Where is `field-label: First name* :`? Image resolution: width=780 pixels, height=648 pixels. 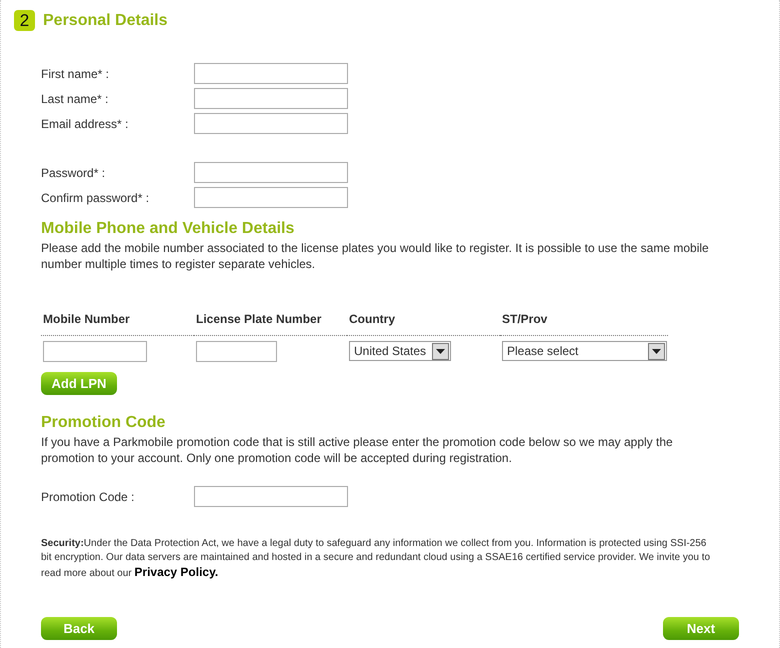
field-label: First name* : is located at coordinates (75, 73).